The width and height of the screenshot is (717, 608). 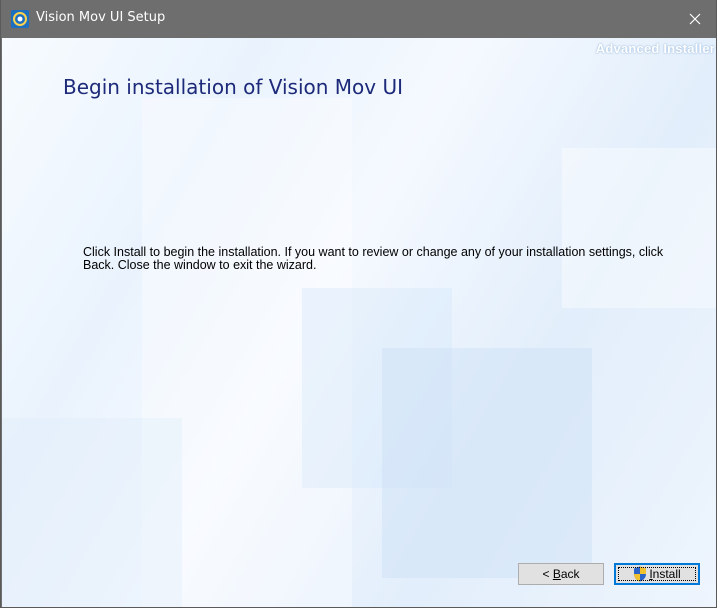 I want to click on close-button, so click(x=694, y=19).